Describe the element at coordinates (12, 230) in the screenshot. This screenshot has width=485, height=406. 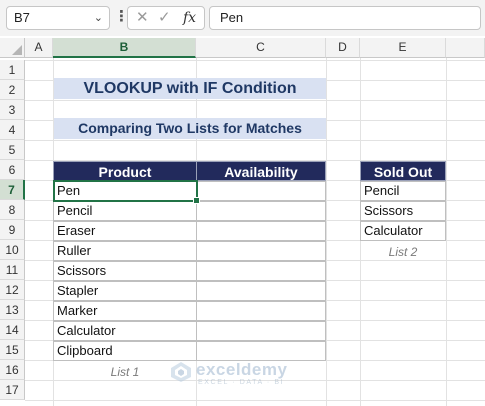
I see `row-header-9: 9` at that location.